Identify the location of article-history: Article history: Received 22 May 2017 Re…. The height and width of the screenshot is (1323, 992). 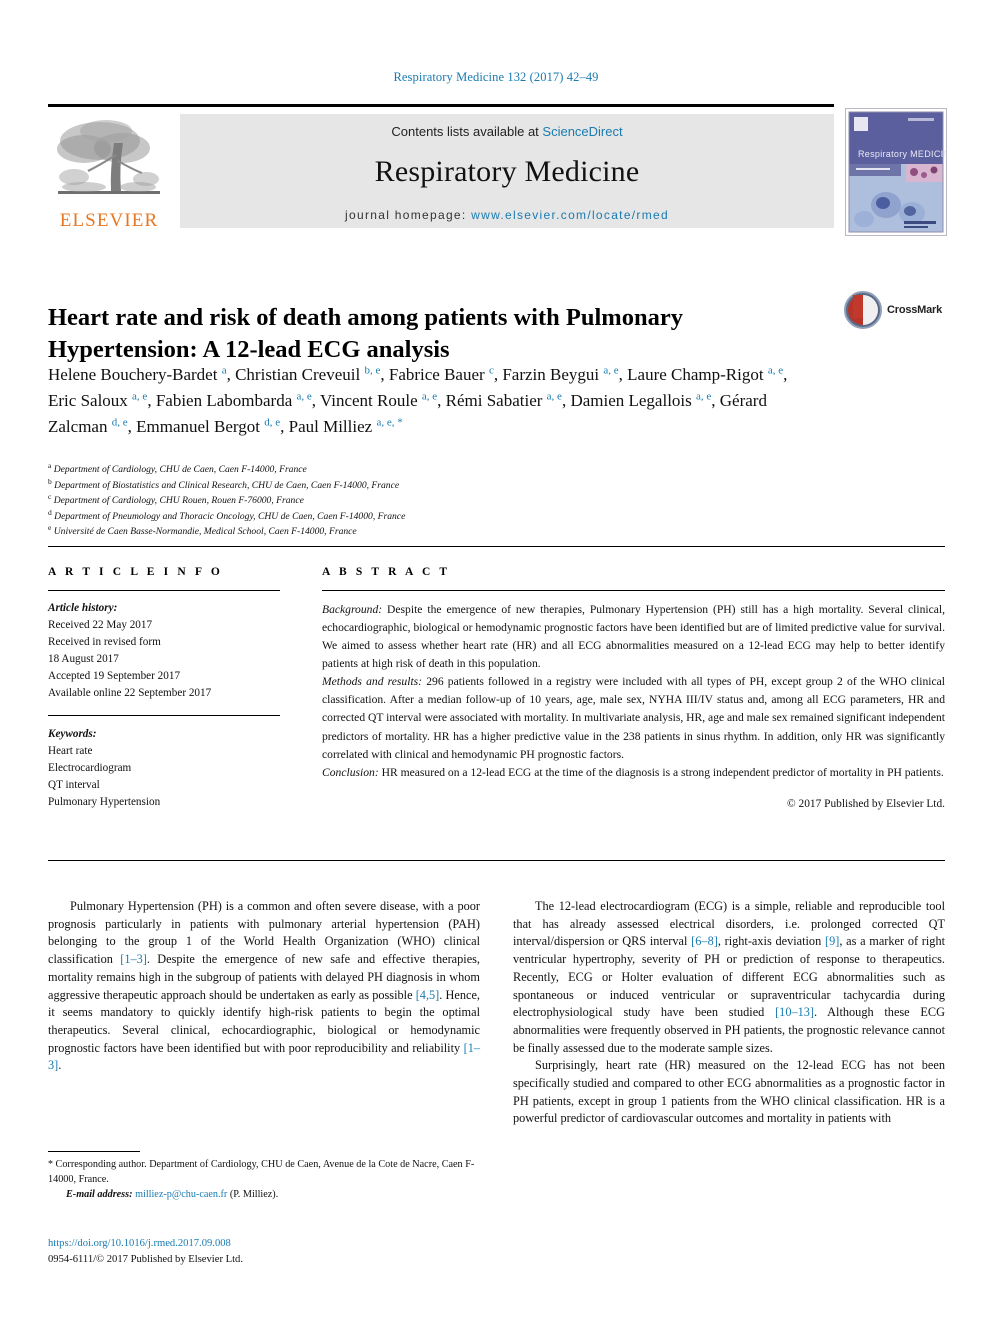
(164, 651).